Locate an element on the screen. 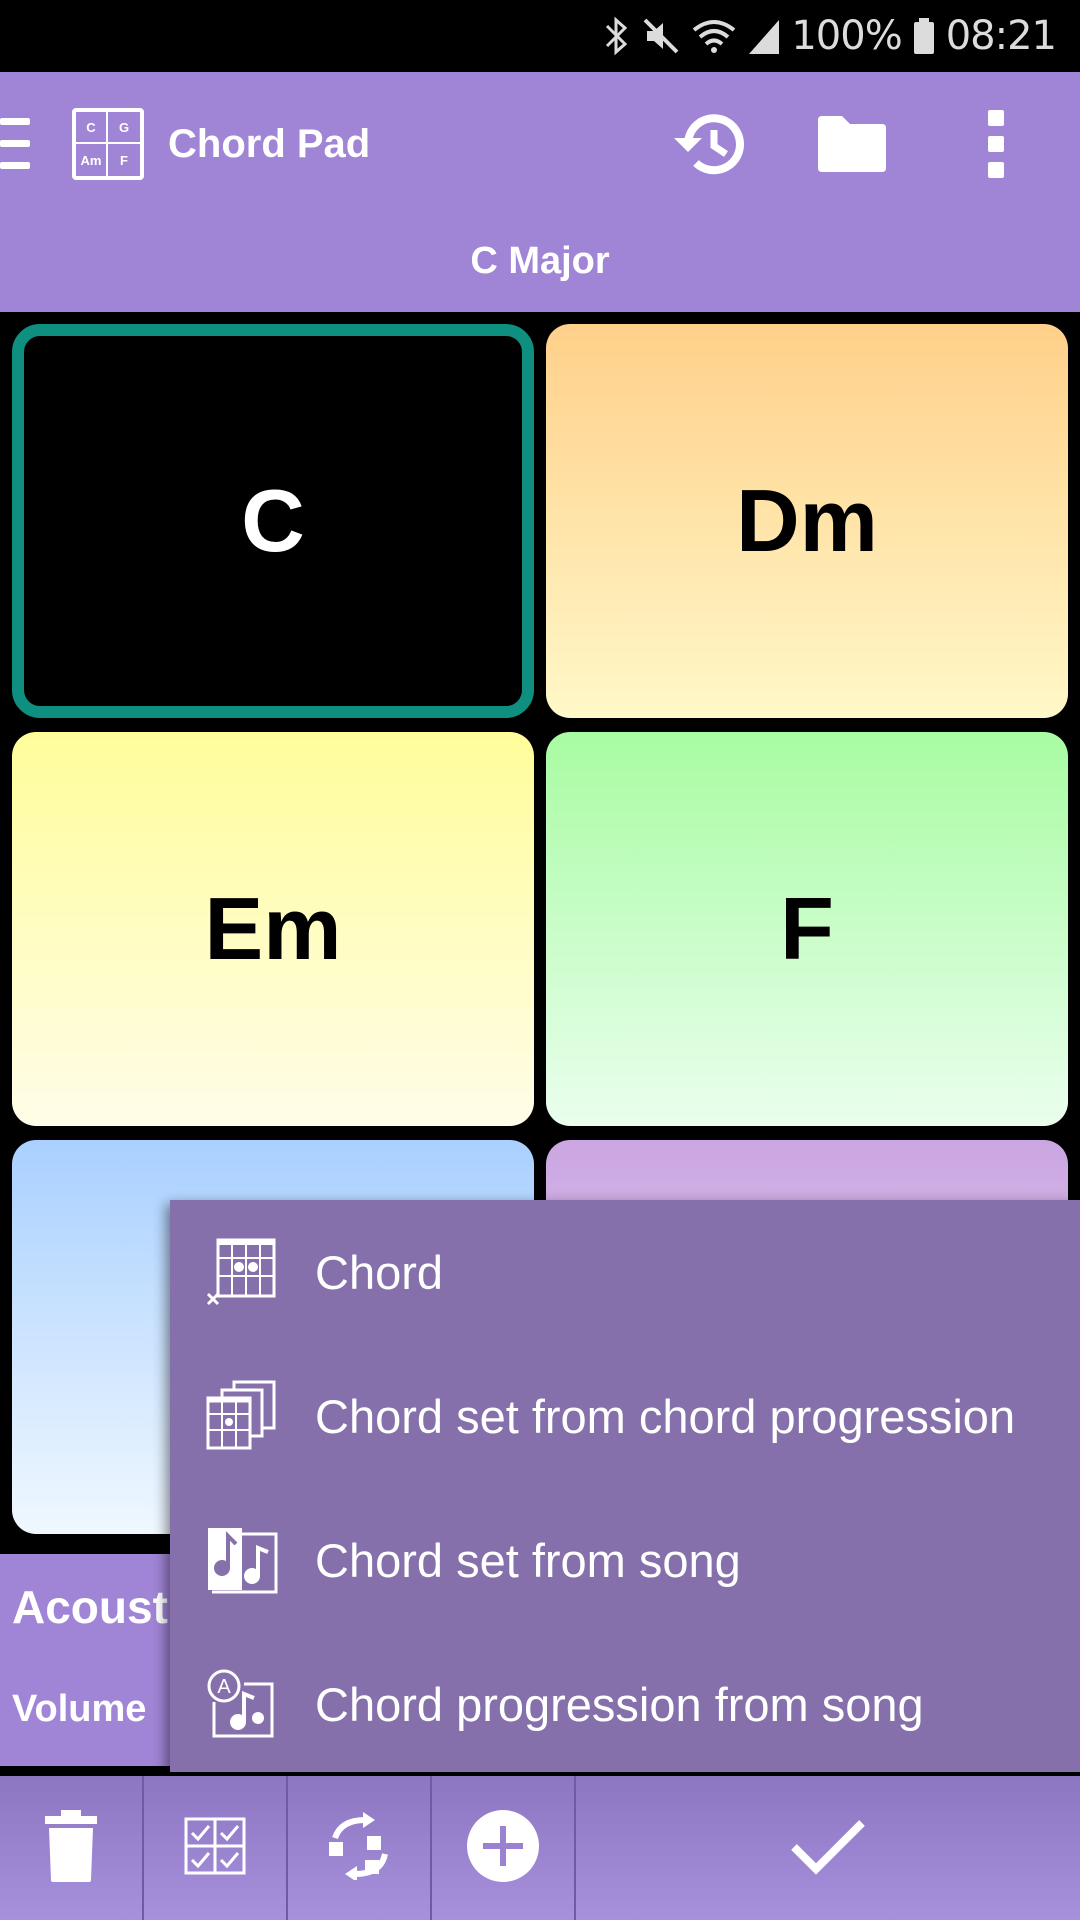  logo-cell: G is located at coordinates (124, 128).